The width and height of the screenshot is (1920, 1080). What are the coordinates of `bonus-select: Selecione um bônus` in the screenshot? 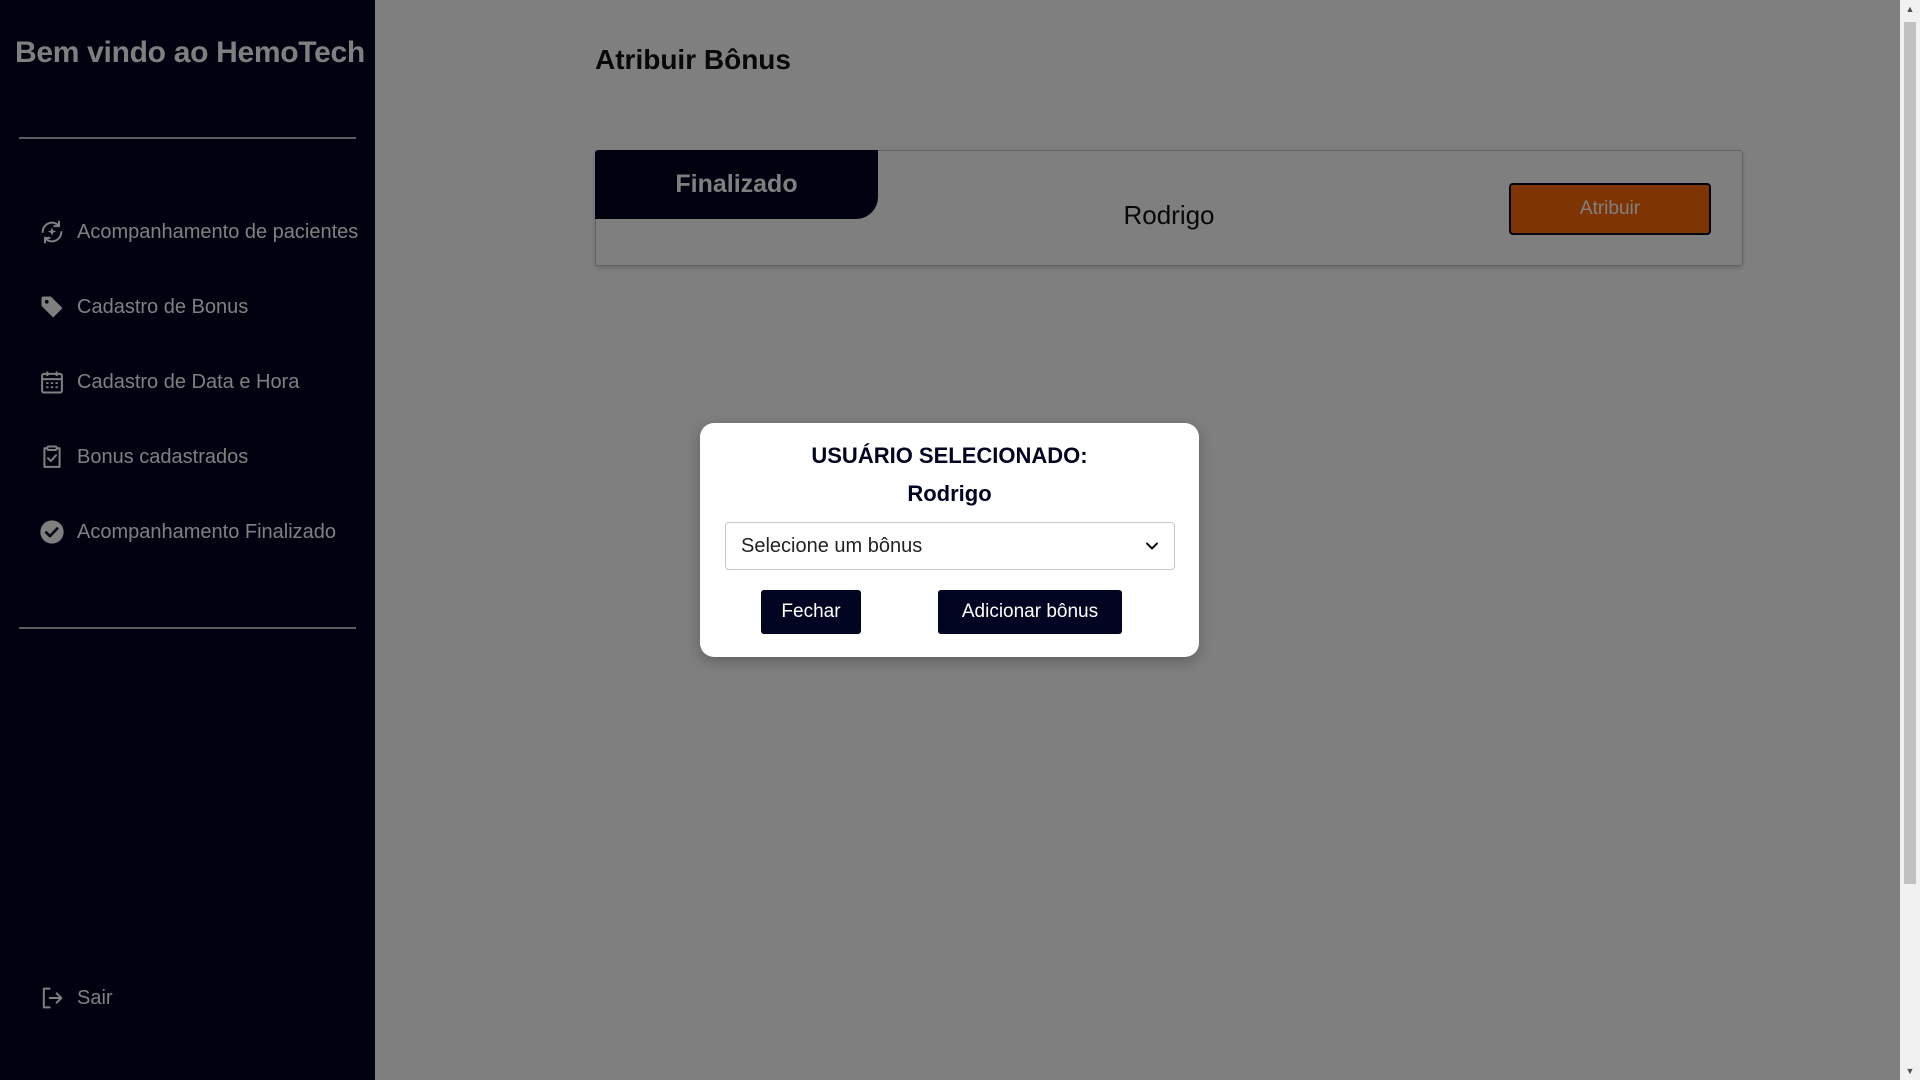 It's located at (950, 546).